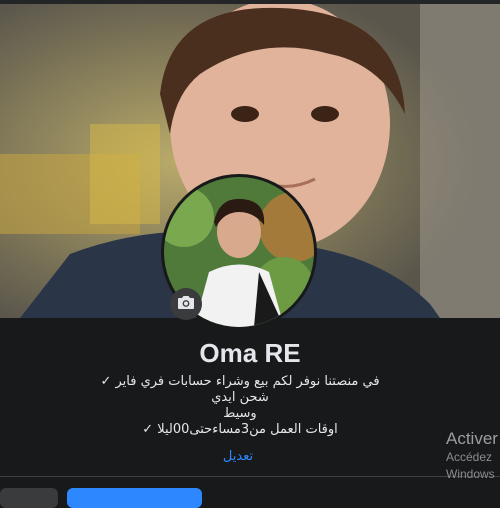 This screenshot has width=500, height=508. Describe the element at coordinates (240, 413) in the screenshot. I see `bio-line: وسيط` at that location.